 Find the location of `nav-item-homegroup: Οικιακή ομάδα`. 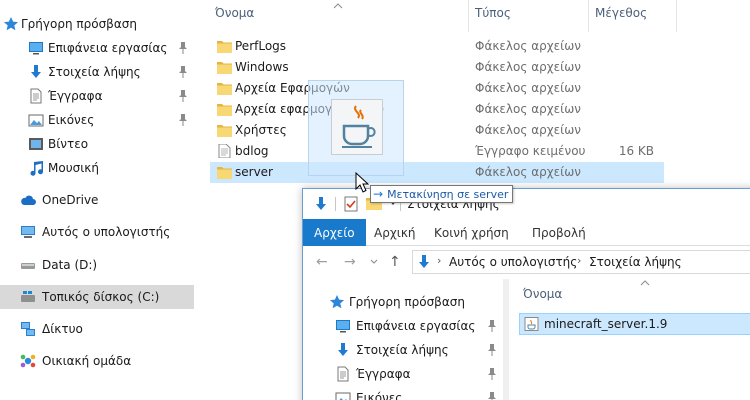

nav-item-homegroup: Οικιακή ομάδα is located at coordinates (97, 361).